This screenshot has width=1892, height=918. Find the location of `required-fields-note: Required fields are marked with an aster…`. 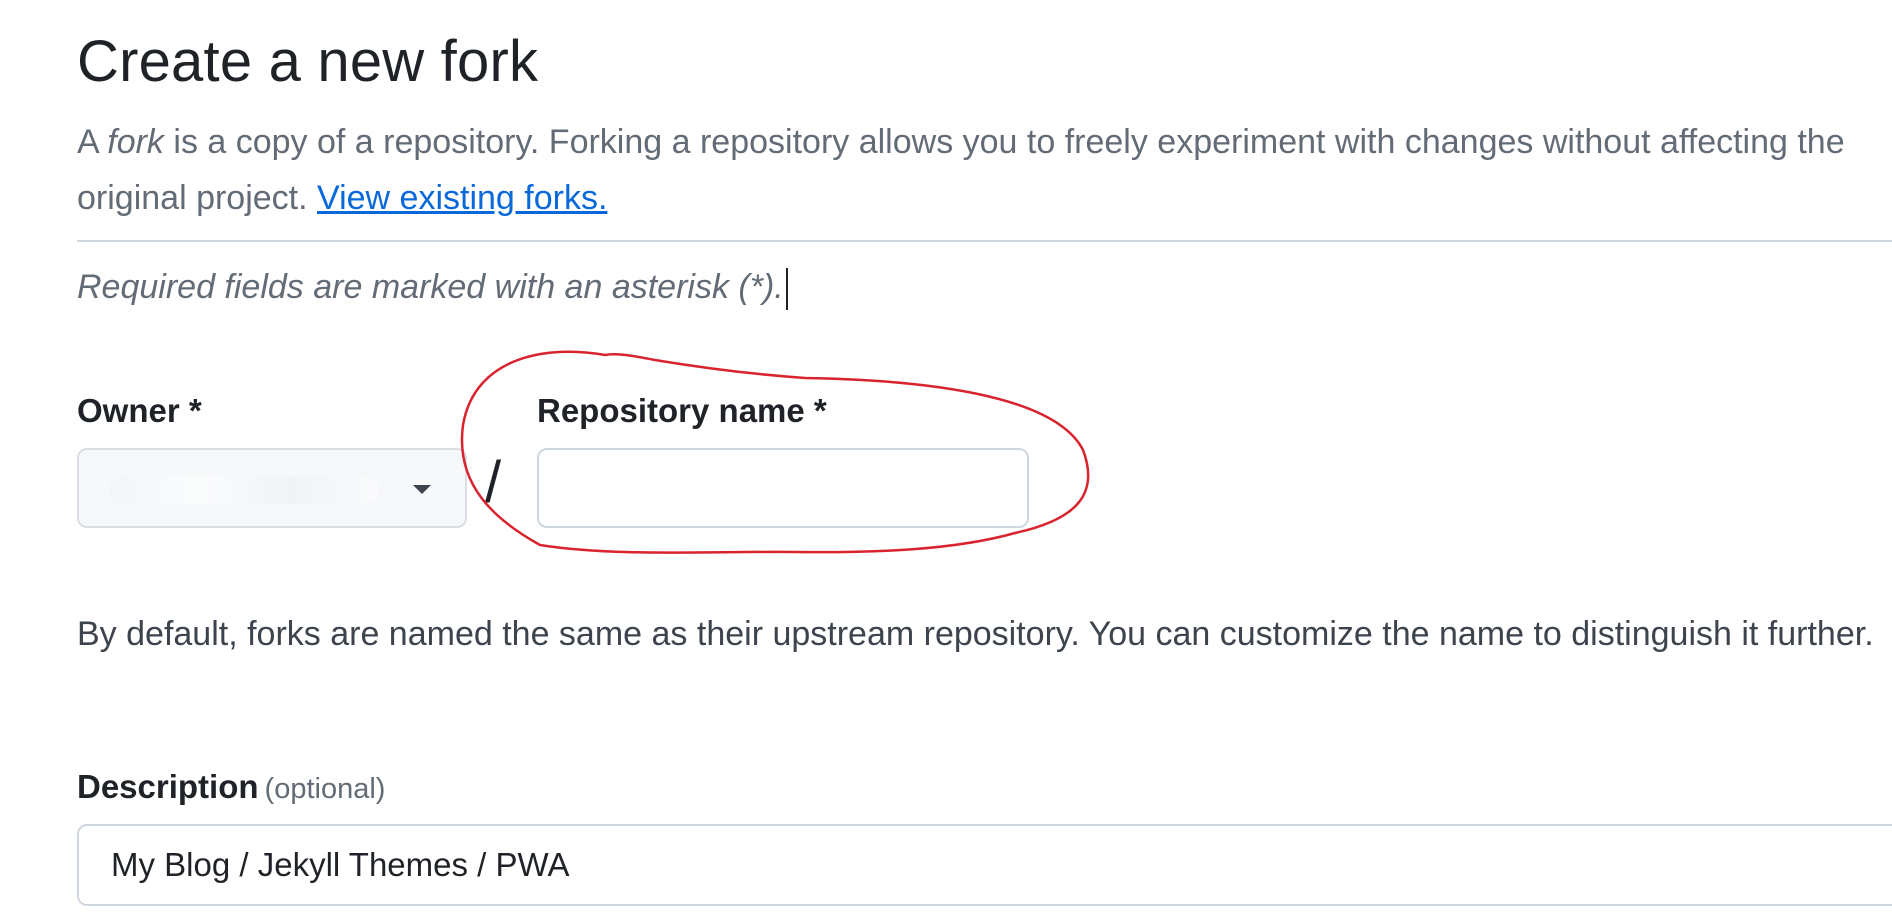

required-fields-note: Required fields are marked with an aster… is located at coordinates (432, 289).